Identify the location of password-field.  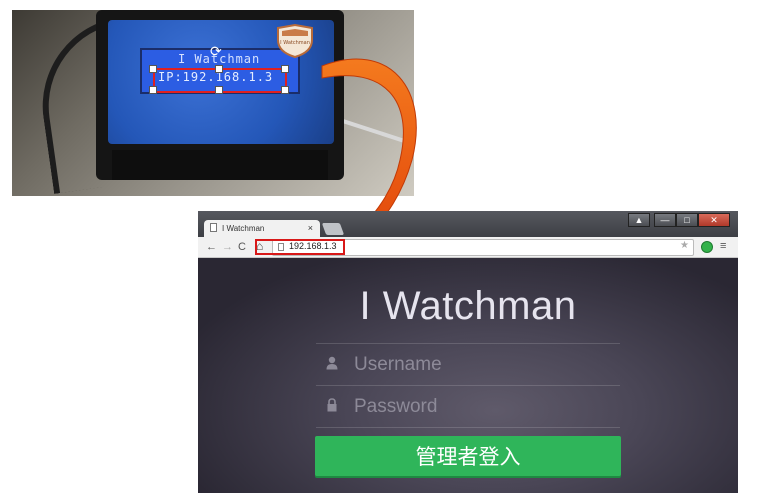
(468, 406).